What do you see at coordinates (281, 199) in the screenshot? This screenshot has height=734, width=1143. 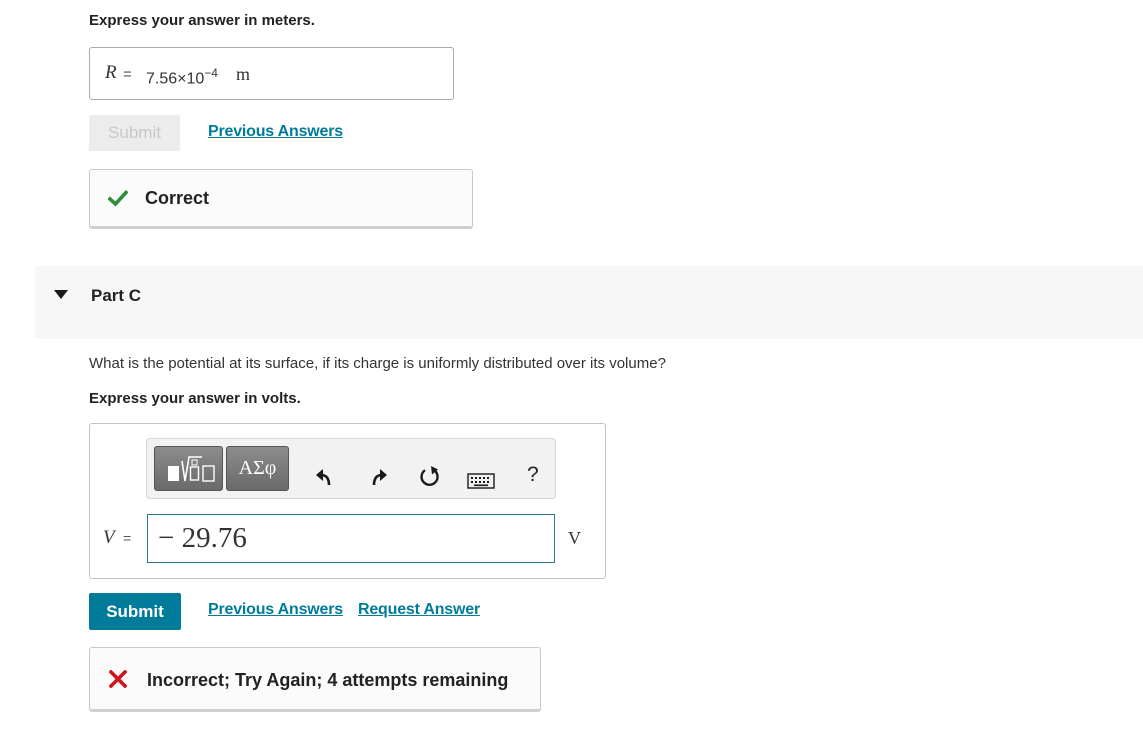 I see `part-b-feedback: Correct` at bounding box center [281, 199].